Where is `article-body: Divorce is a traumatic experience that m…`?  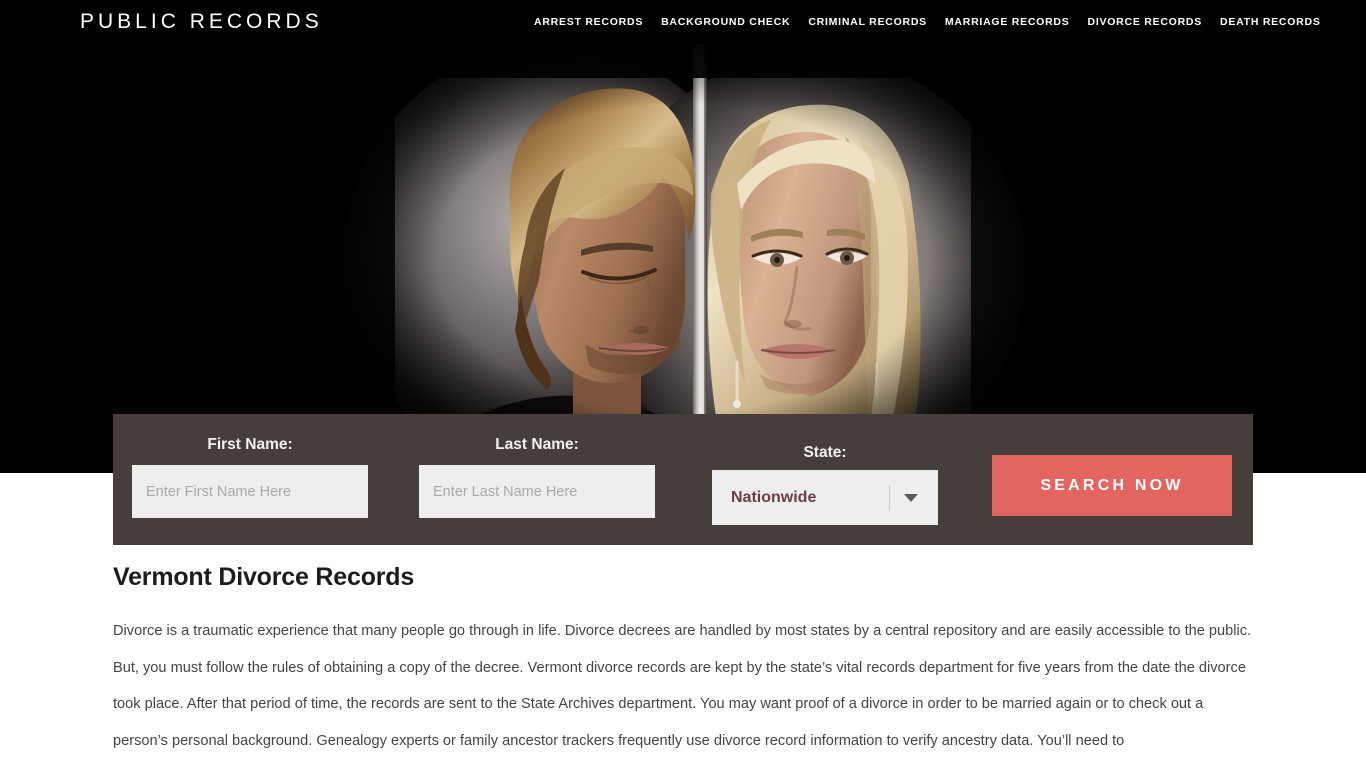
article-body: Divorce is a traumatic experience that m… is located at coordinates (682, 686).